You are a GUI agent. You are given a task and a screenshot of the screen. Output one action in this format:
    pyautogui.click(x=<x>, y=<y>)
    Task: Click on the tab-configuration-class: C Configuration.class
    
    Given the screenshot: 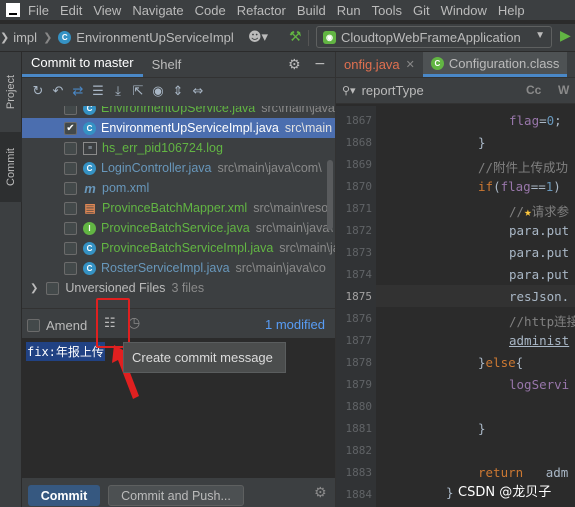 What is the action you would take?
    pyautogui.click(x=495, y=64)
    